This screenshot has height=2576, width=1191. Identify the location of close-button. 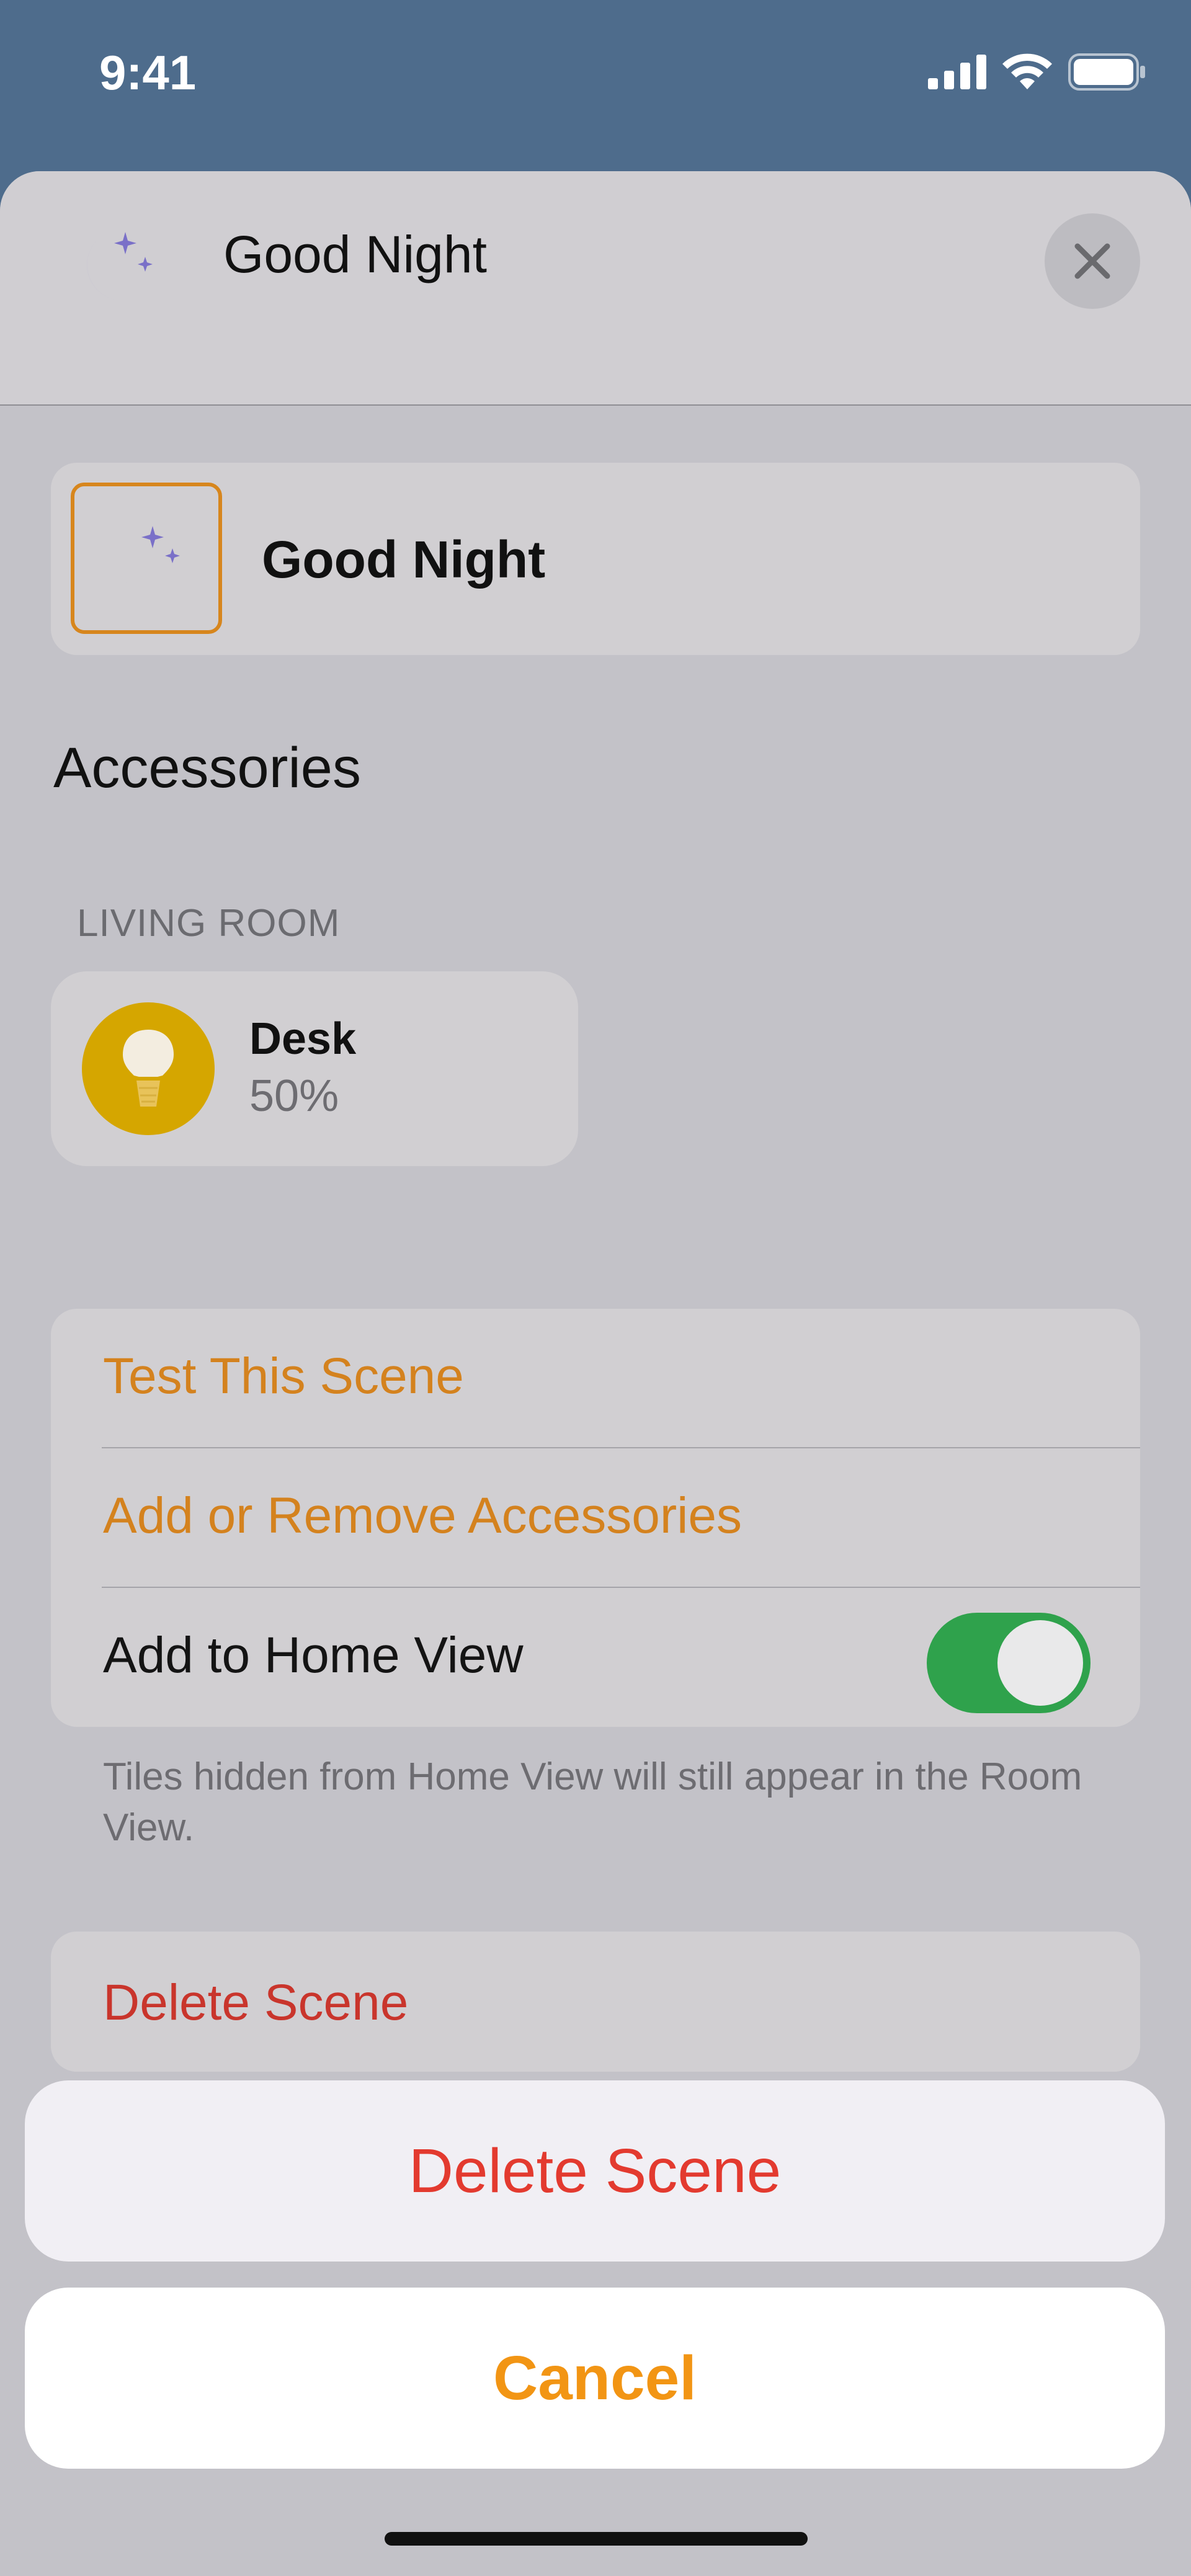
(1093, 261).